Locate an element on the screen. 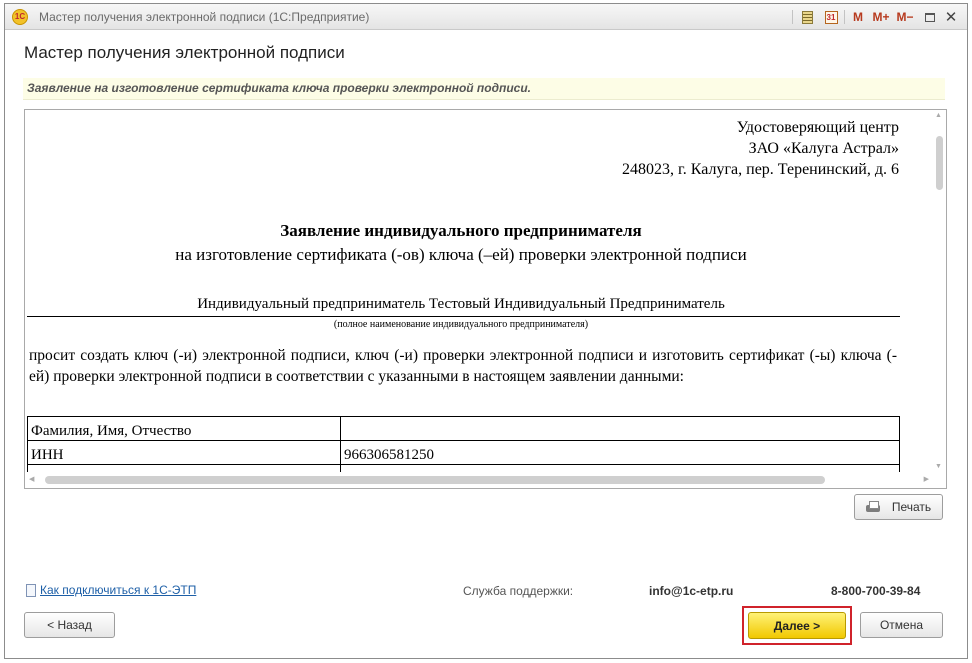 The height and width of the screenshot is (663, 972). vertical-scrollbar: ▲ ▼ is located at coordinates (939, 291).